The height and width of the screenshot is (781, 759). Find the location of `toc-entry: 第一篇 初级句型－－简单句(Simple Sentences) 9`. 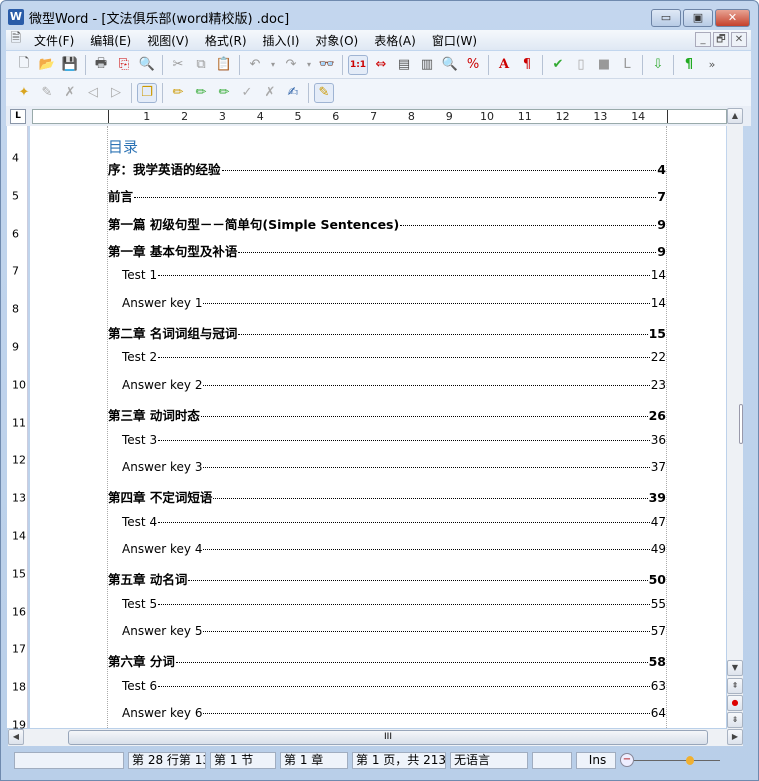

toc-entry: 第一篇 初级句型－－简单句(Simple Sentences) 9 is located at coordinates (387, 223).